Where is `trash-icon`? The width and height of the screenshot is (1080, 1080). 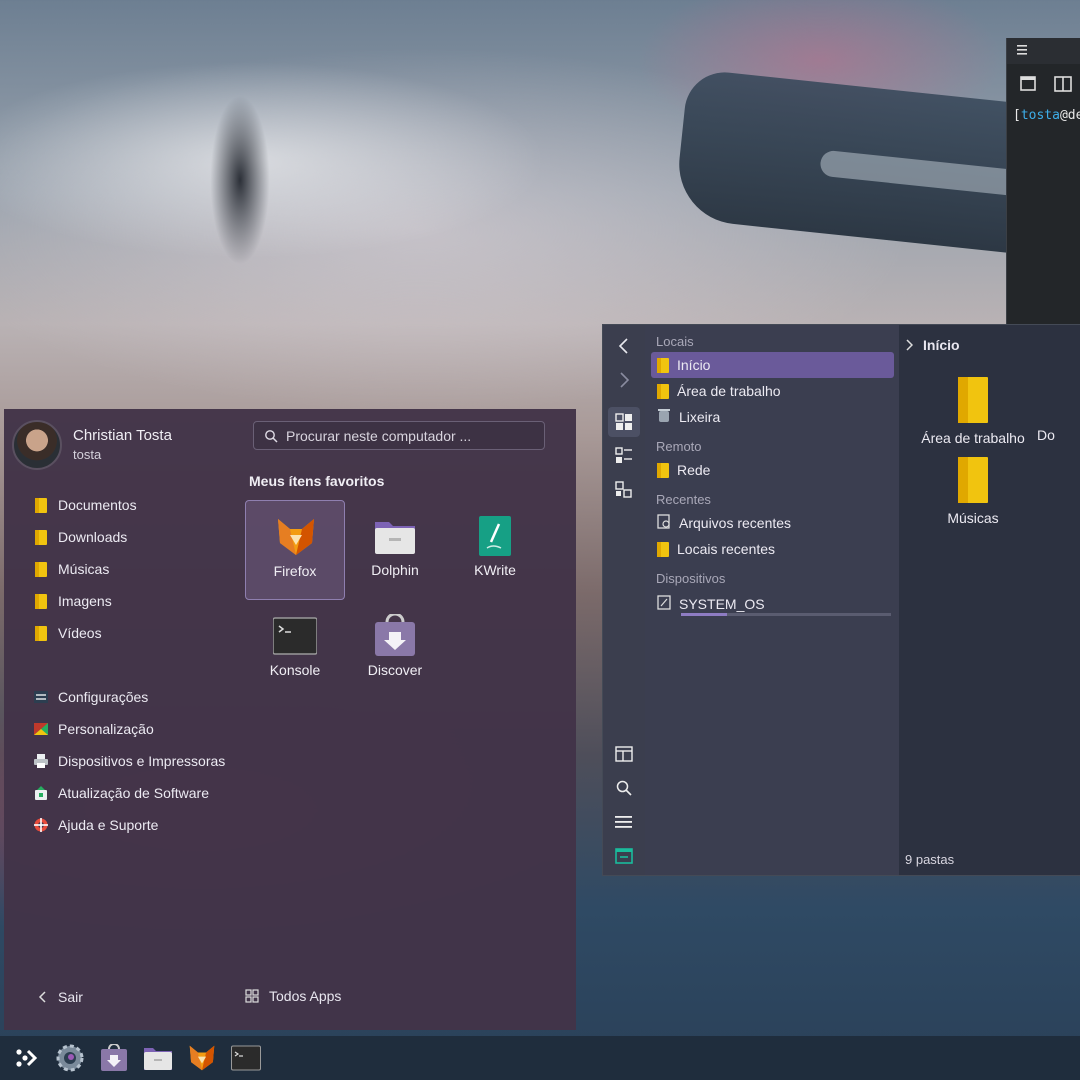
trash-icon is located at coordinates (664, 417).